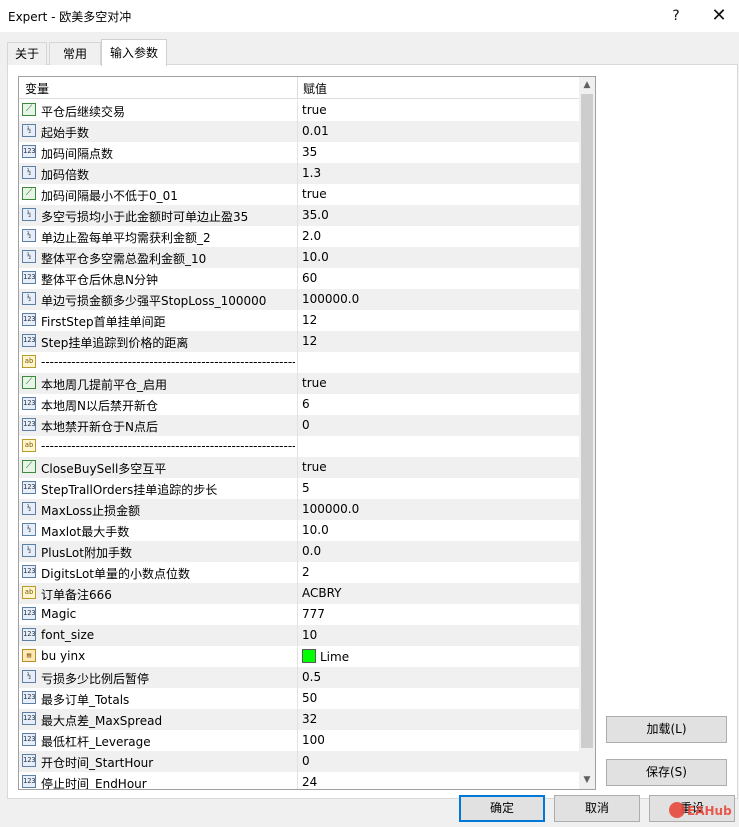 This screenshot has height=827, width=739. Describe the element at coordinates (76, 595) in the screenshot. I see `param-name: 订单备注666` at that location.